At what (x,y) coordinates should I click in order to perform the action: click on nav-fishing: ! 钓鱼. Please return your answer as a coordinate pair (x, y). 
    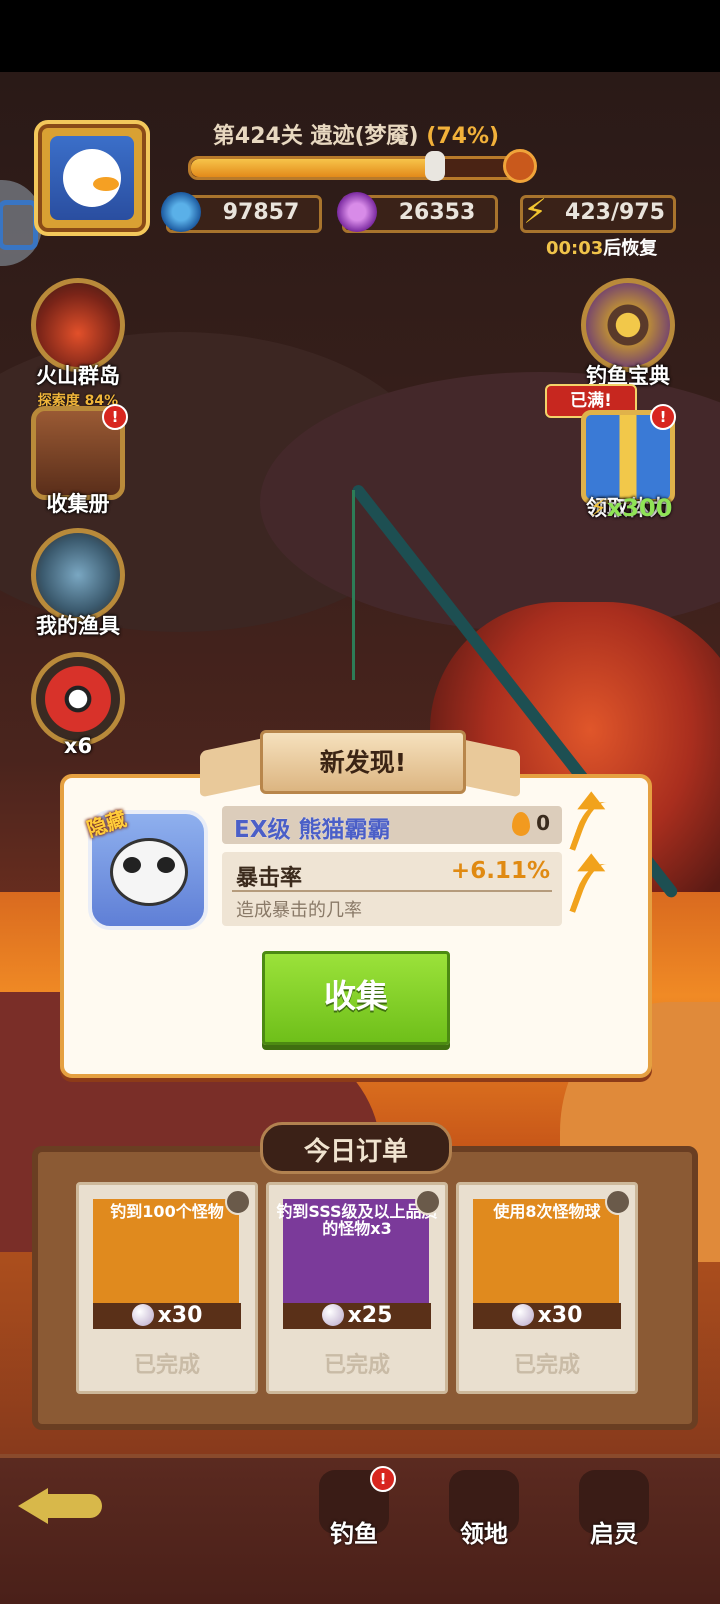
    Looking at the image, I should click on (354, 1507).